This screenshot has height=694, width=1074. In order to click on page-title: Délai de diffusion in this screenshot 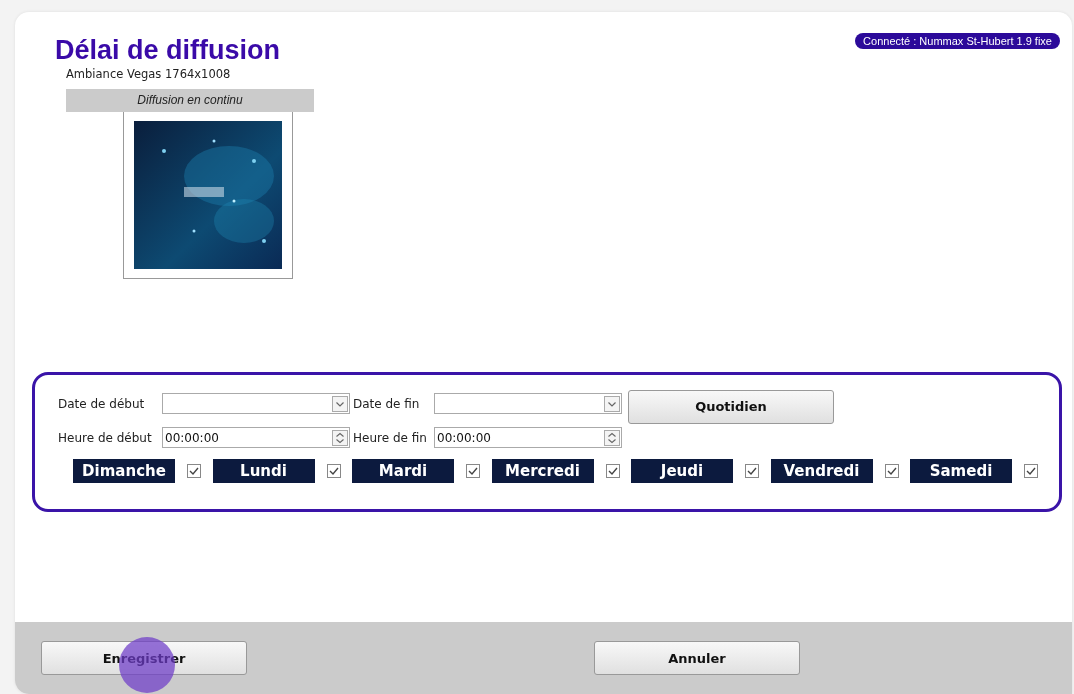, I will do `click(168, 50)`.